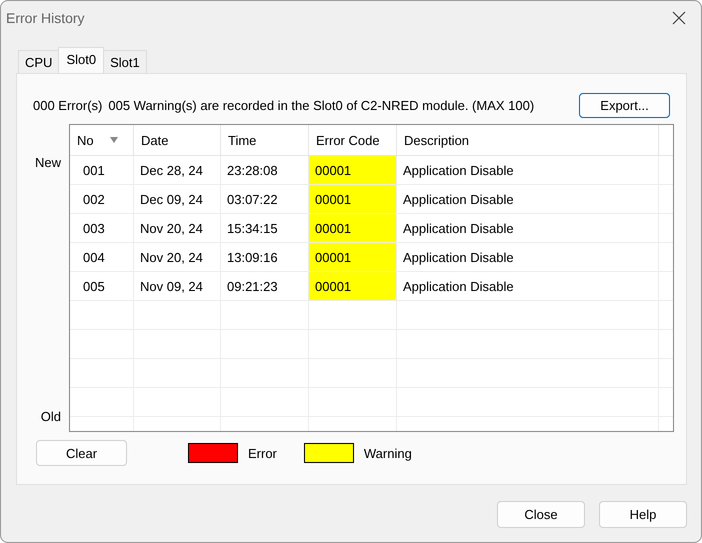 The height and width of the screenshot is (543, 702). What do you see at coordinates (388, 453) in the screenshot?
I see `legend-label: Warning` at bounding box center [388, 453].